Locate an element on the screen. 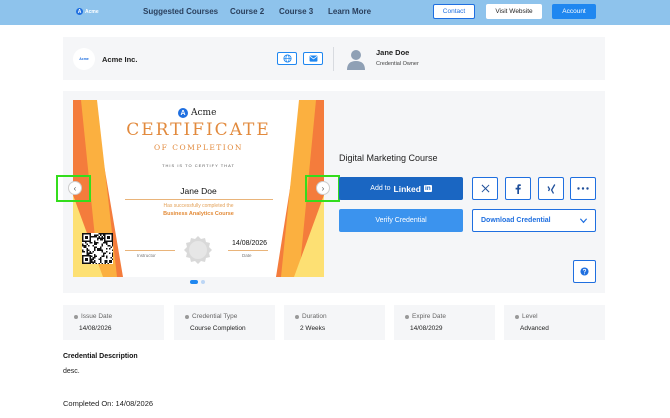 This screenshot has width=670, height=418. share-x-button is located at coordinates (485, 188).